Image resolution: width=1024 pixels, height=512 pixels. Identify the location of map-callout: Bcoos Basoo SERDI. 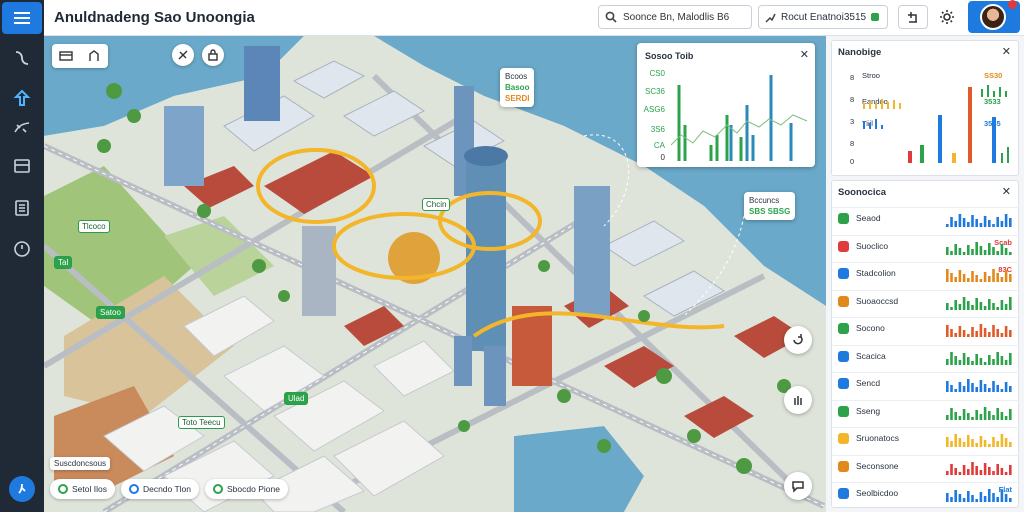
(517, 87).